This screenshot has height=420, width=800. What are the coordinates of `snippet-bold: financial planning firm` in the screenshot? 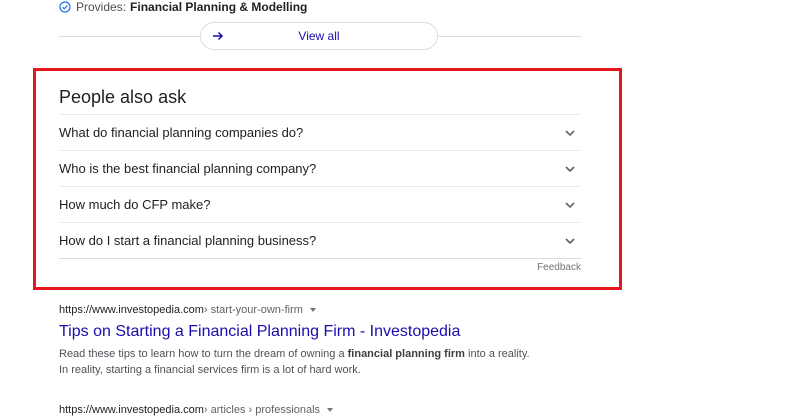 It's located at (406, 354).